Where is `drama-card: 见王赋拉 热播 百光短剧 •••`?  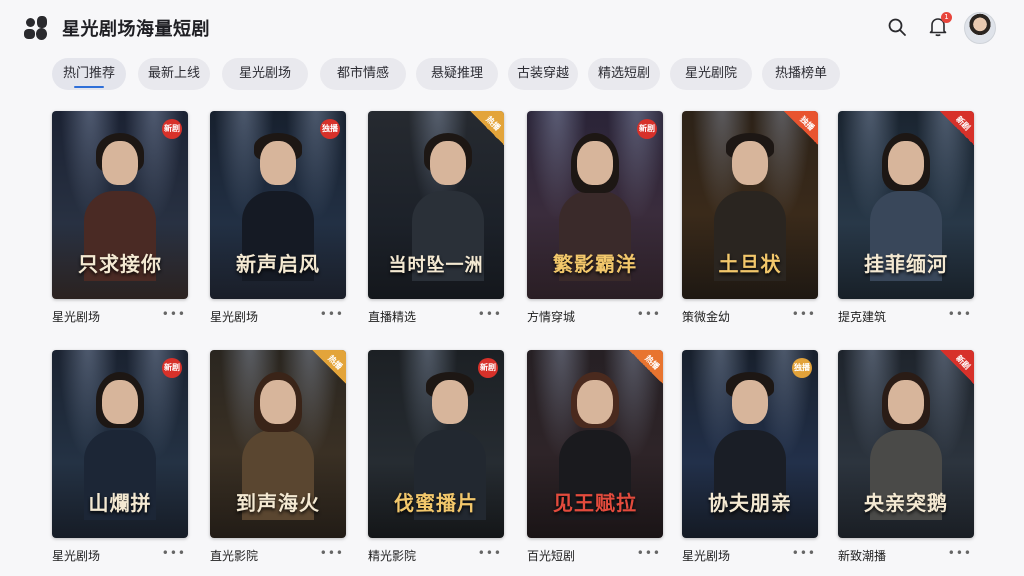
drama-card: 见王赋拉 热播 百光短剧 ••• is located at coordinates (595, 456).